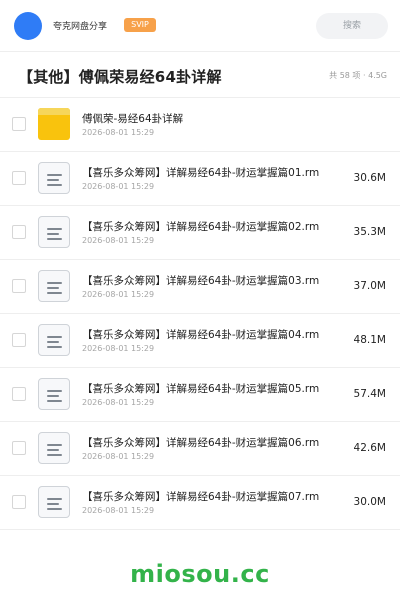 The width and height of the screenshot is (400, 600). Describe the element at coordinates (201, 389) in the screenshot. I see `file-name: 【喜乐多众筹网】详解易经64卦-财运掌握篇05.rm` at that location.